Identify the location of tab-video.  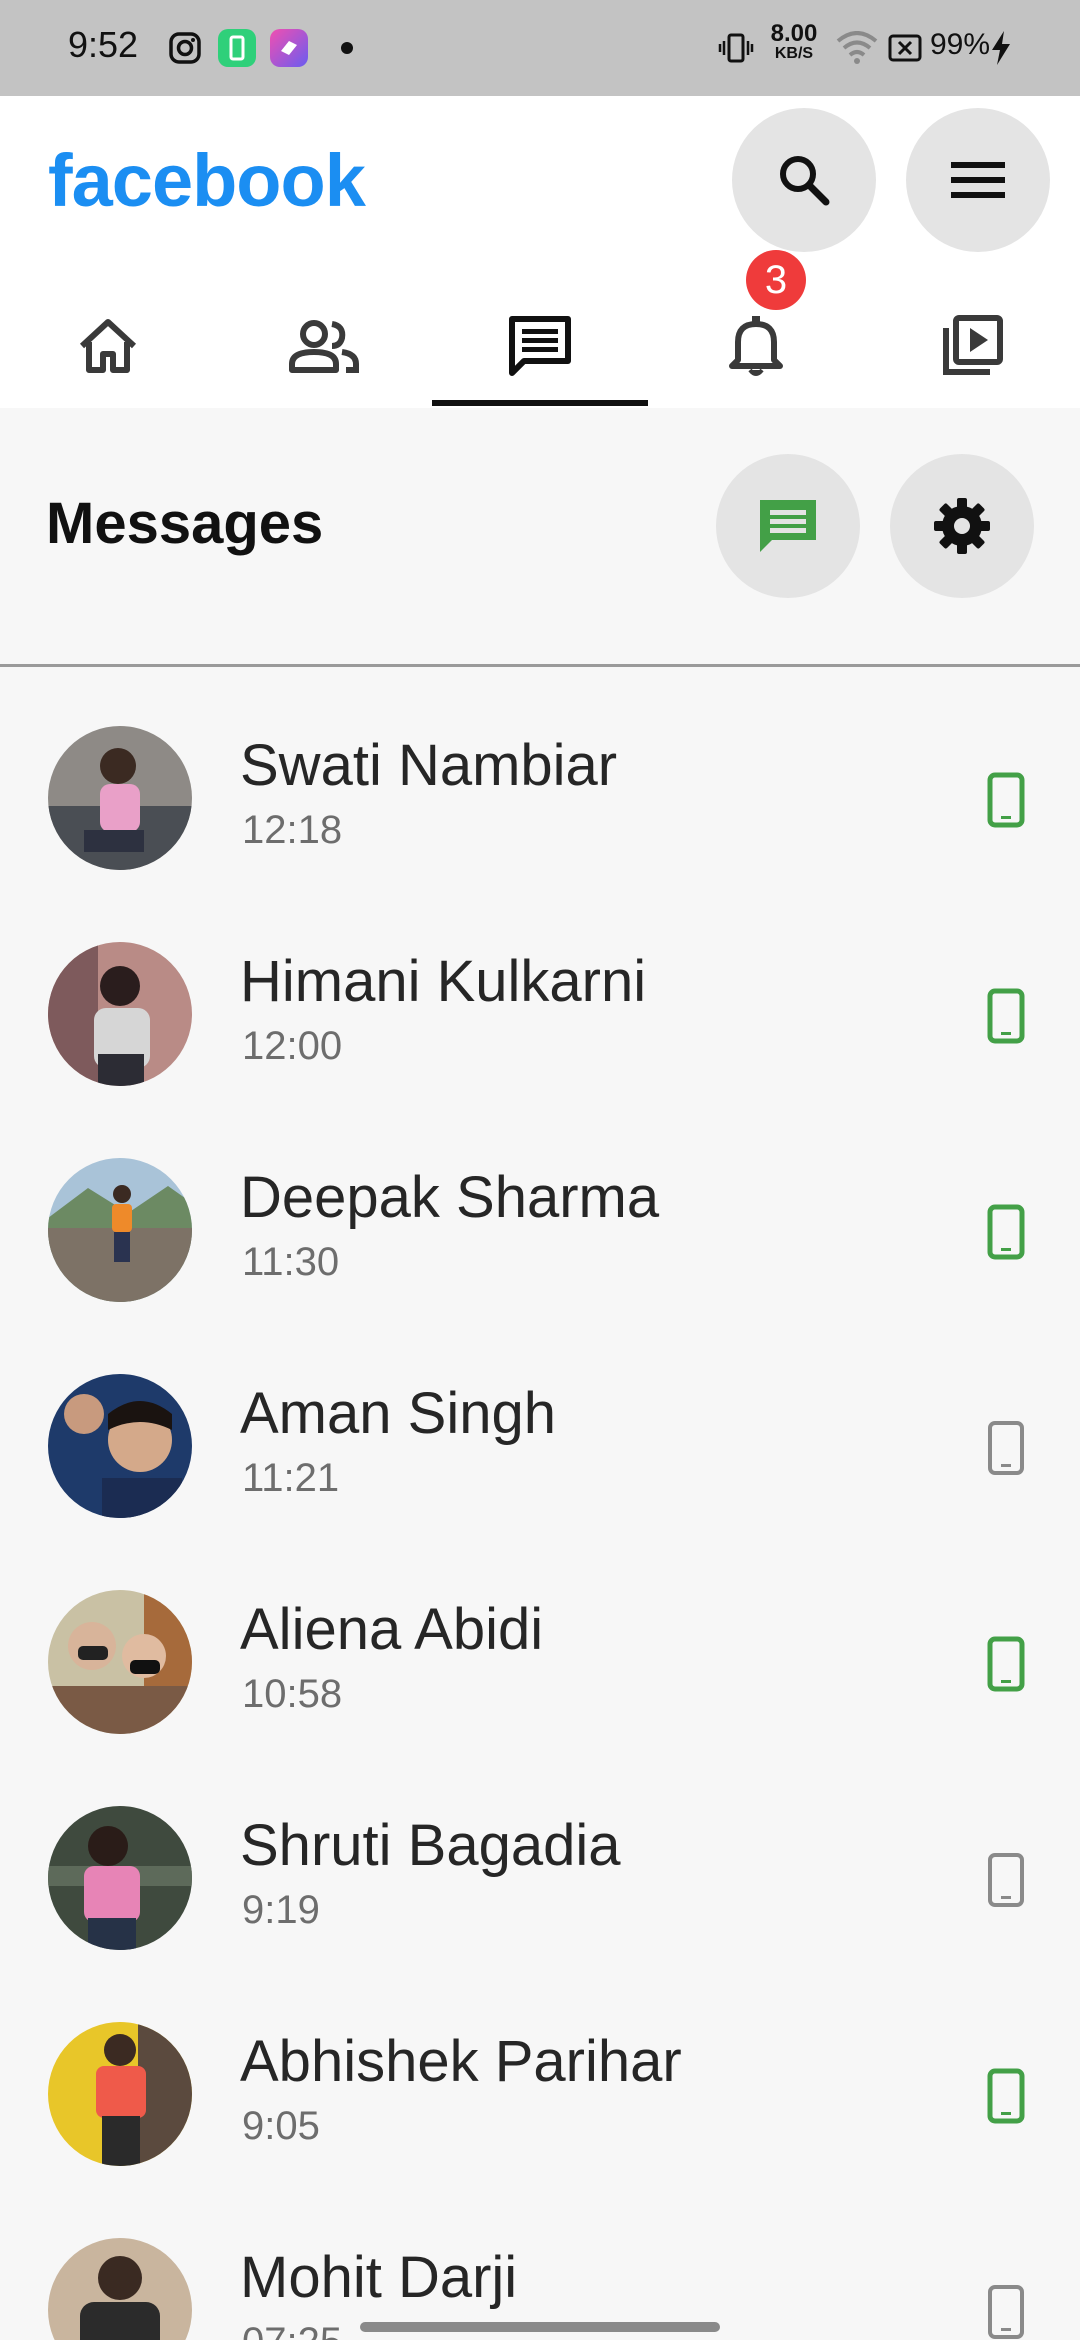
(972, 346).